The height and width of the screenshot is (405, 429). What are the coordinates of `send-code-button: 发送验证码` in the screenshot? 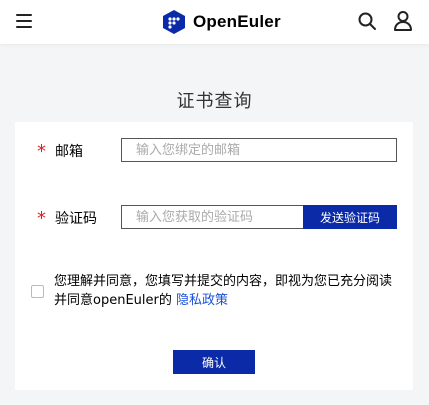 It's located at (350, 217).